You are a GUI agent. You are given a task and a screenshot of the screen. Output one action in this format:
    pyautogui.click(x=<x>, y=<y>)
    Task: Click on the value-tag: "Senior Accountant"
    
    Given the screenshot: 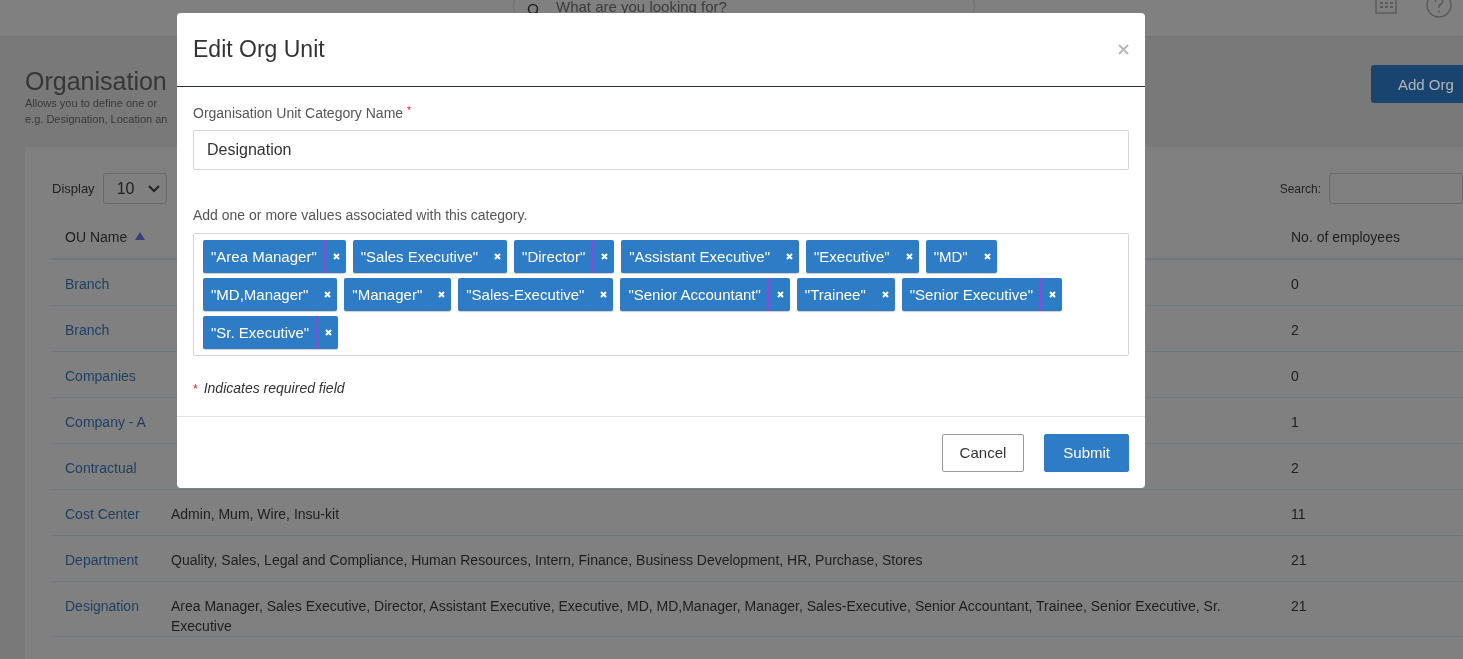 What is the action you would take?
    pyautogui.click(x=705, y=294)
    